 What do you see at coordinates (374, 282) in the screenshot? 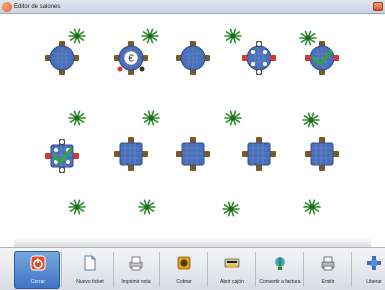
I see `toolbar-button-label: Liberar` at bounding box center [374, 282].